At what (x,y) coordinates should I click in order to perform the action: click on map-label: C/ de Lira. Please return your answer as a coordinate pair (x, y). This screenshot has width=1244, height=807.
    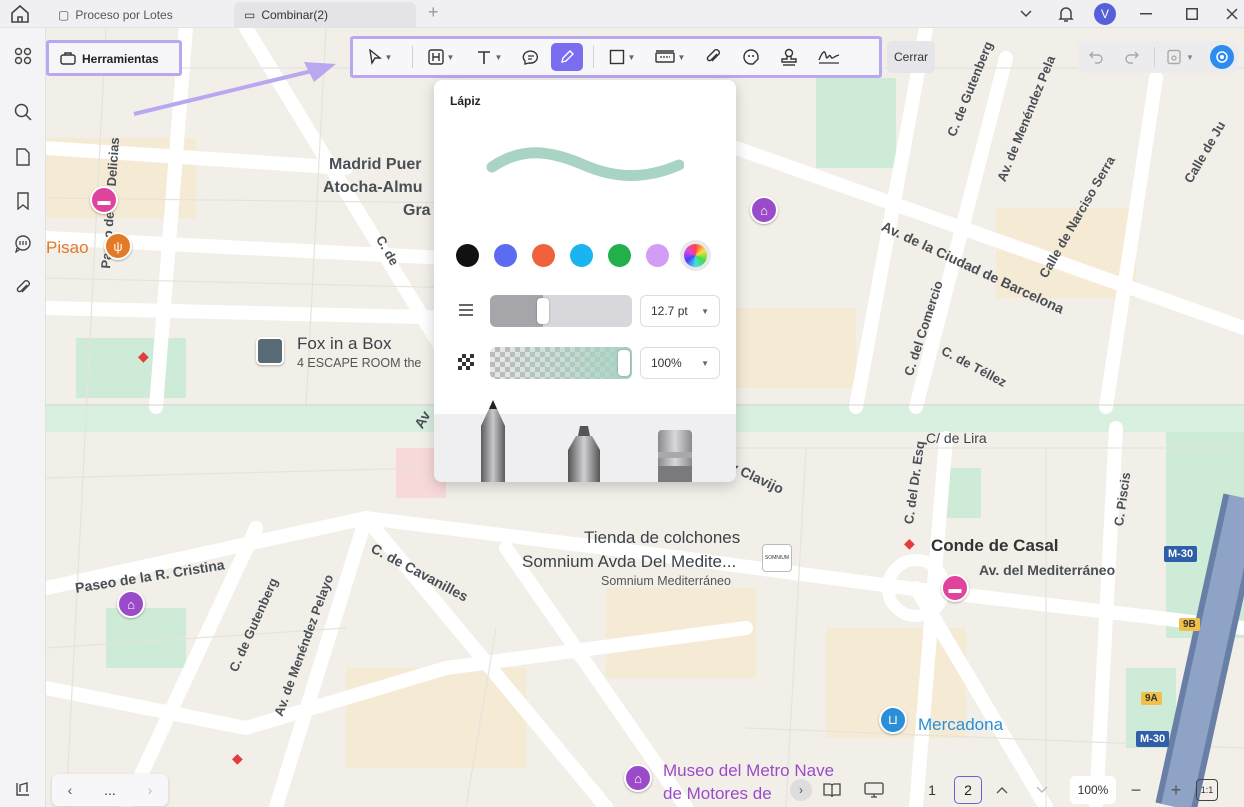
    Looking at the image, I should click on (956, 438).